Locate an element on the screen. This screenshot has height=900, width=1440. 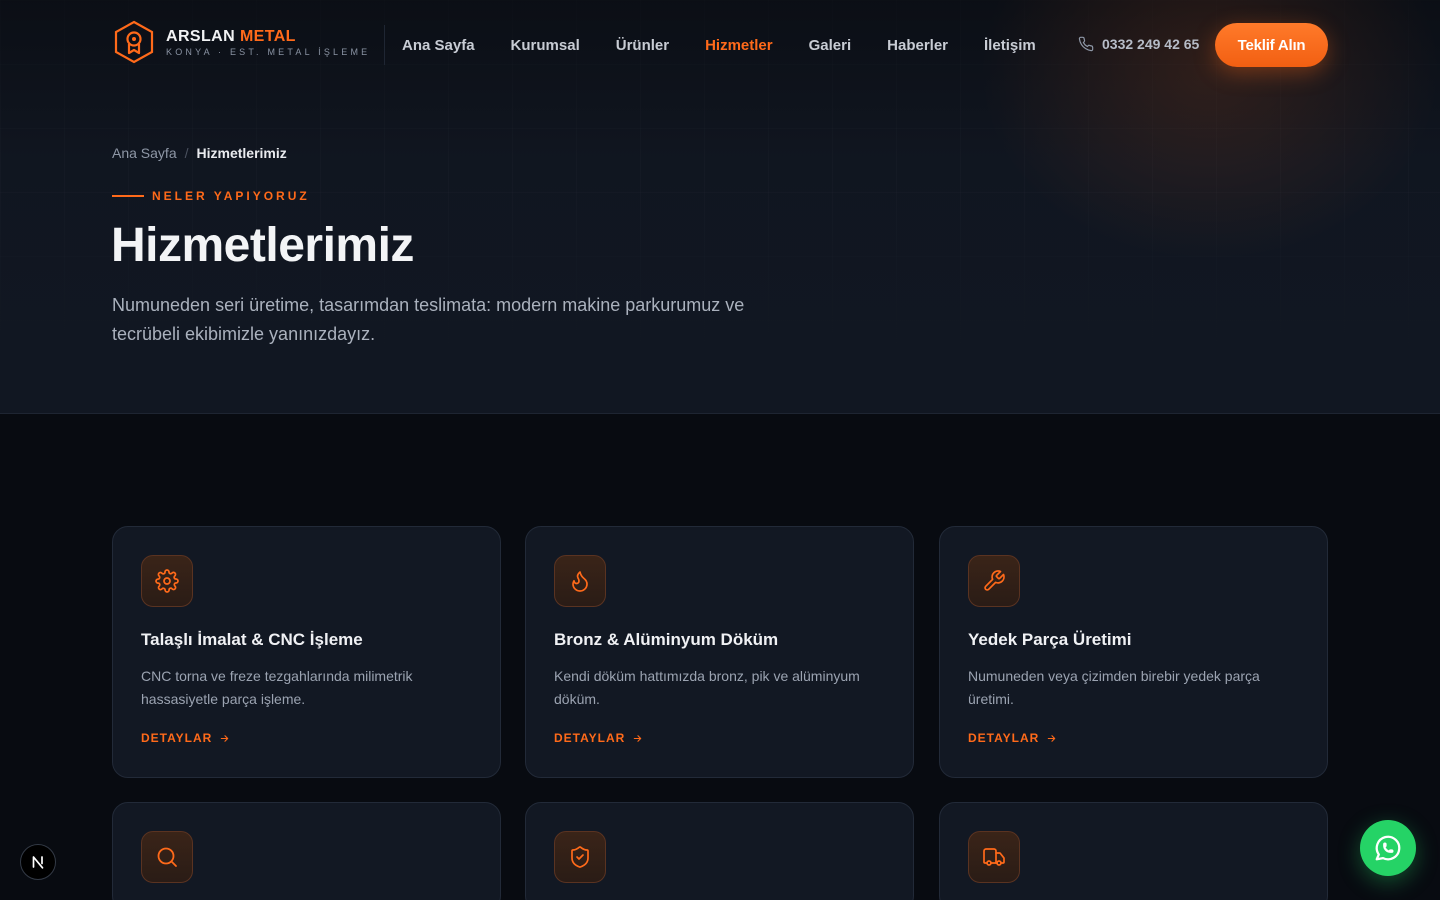
logo-hexagon-icon is located at coordinates (134, 42).